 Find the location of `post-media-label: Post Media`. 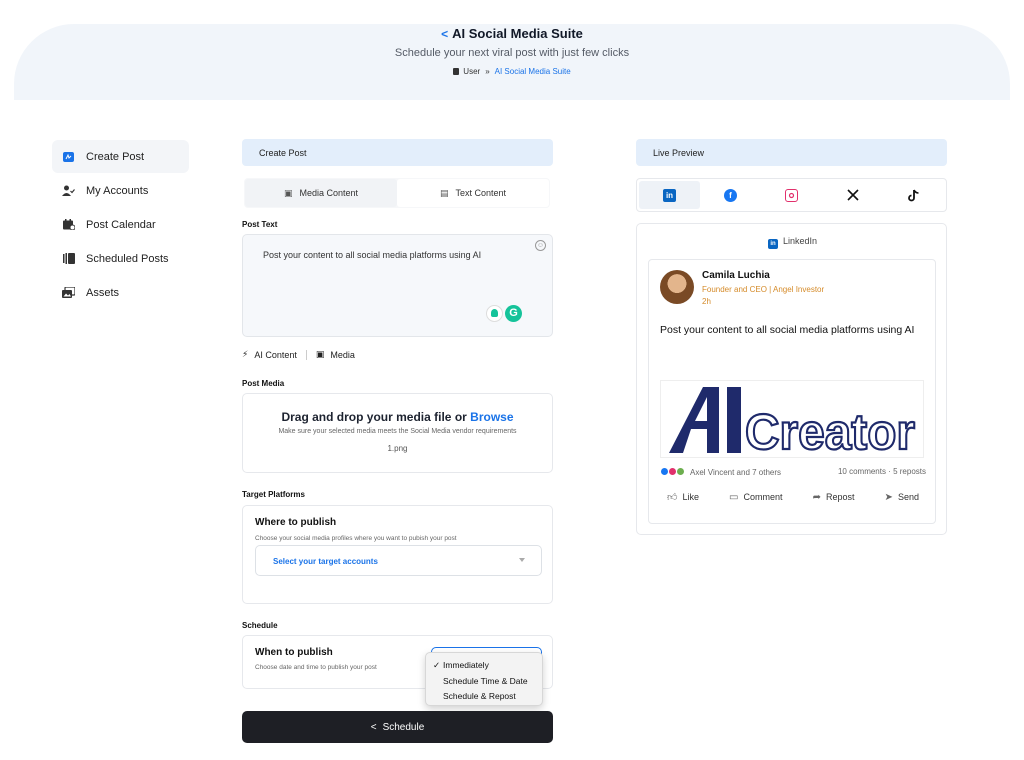

post-media-label: Post Media is located at coordinates (263, 383).